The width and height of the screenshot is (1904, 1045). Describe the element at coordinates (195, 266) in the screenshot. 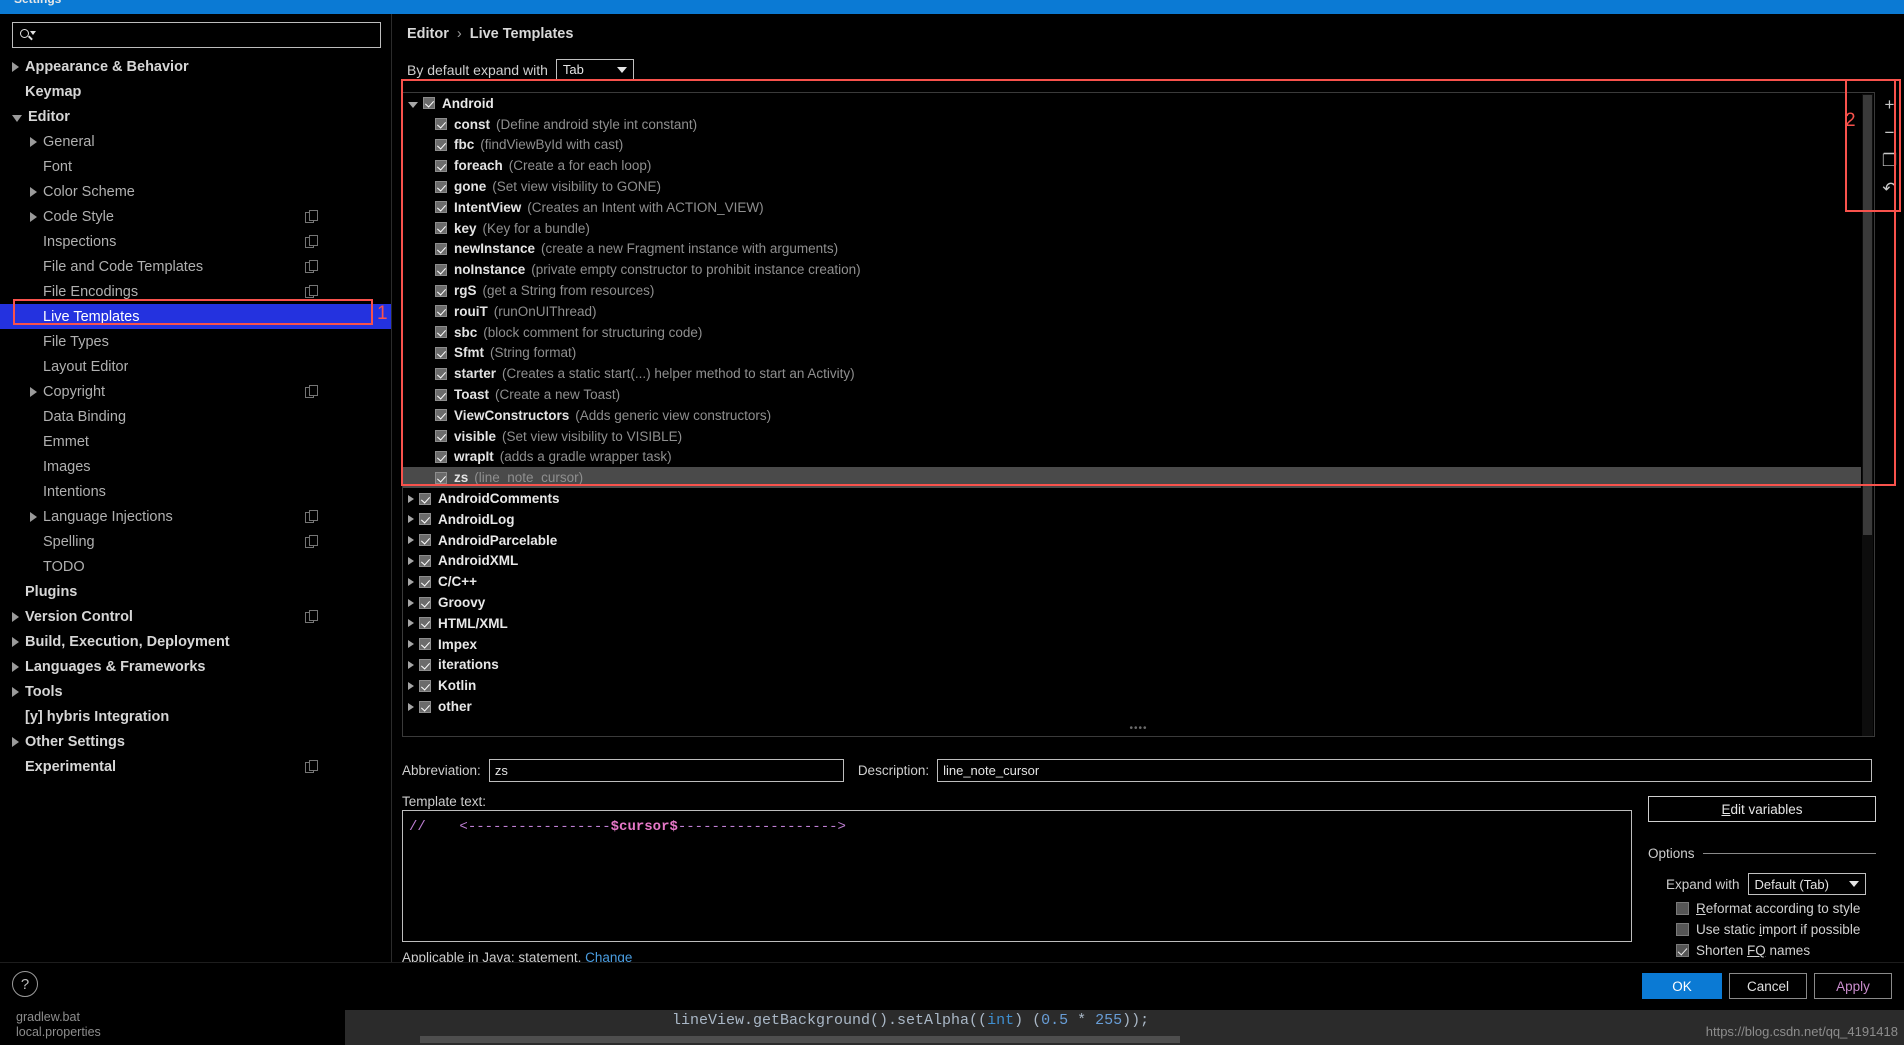

I see `sidebar-item-file-and-code-templates: File and Code Templates` at that location.